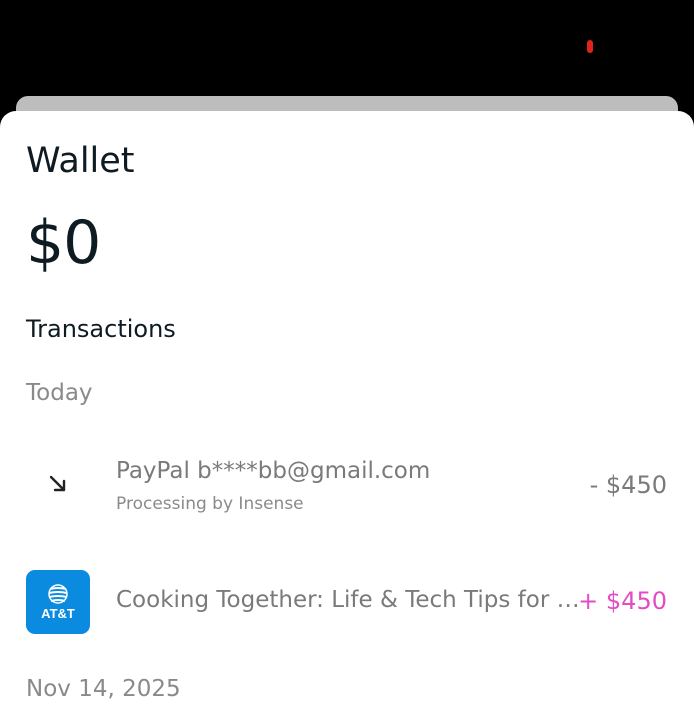 The height and width of the screenshot is (720, 694). Describe the element at coordinates (101, 329) in the screenshot. I see `transactions-heading: Transactions` at that location.